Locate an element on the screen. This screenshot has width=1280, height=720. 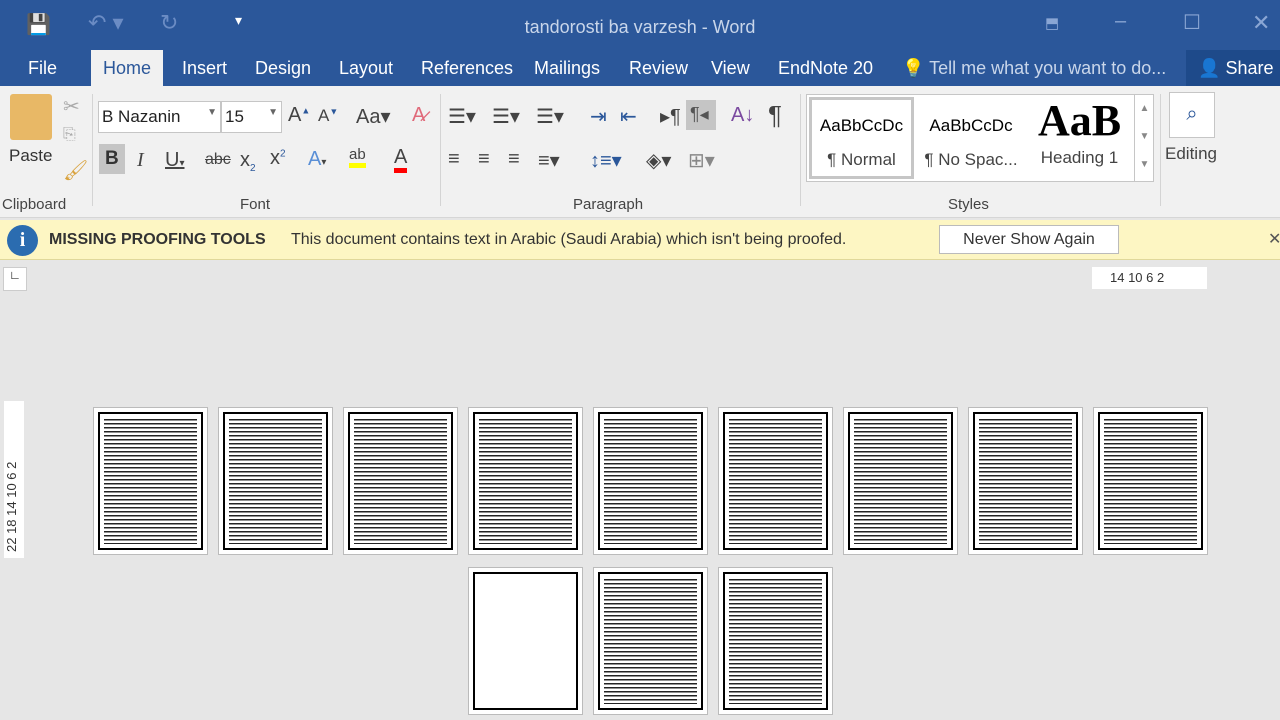
ltr-direction-icon: ▸¶ is located at coordinates (670, 116).